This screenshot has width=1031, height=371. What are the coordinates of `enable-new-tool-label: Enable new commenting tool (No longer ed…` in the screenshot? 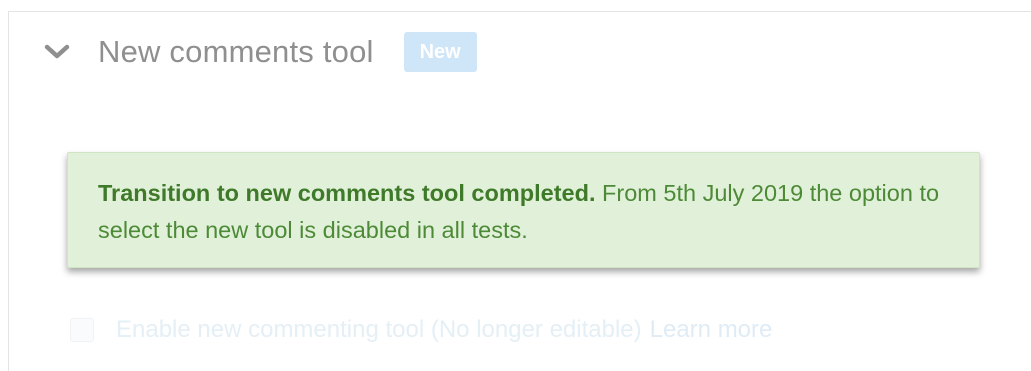 It's located at (379, 329).